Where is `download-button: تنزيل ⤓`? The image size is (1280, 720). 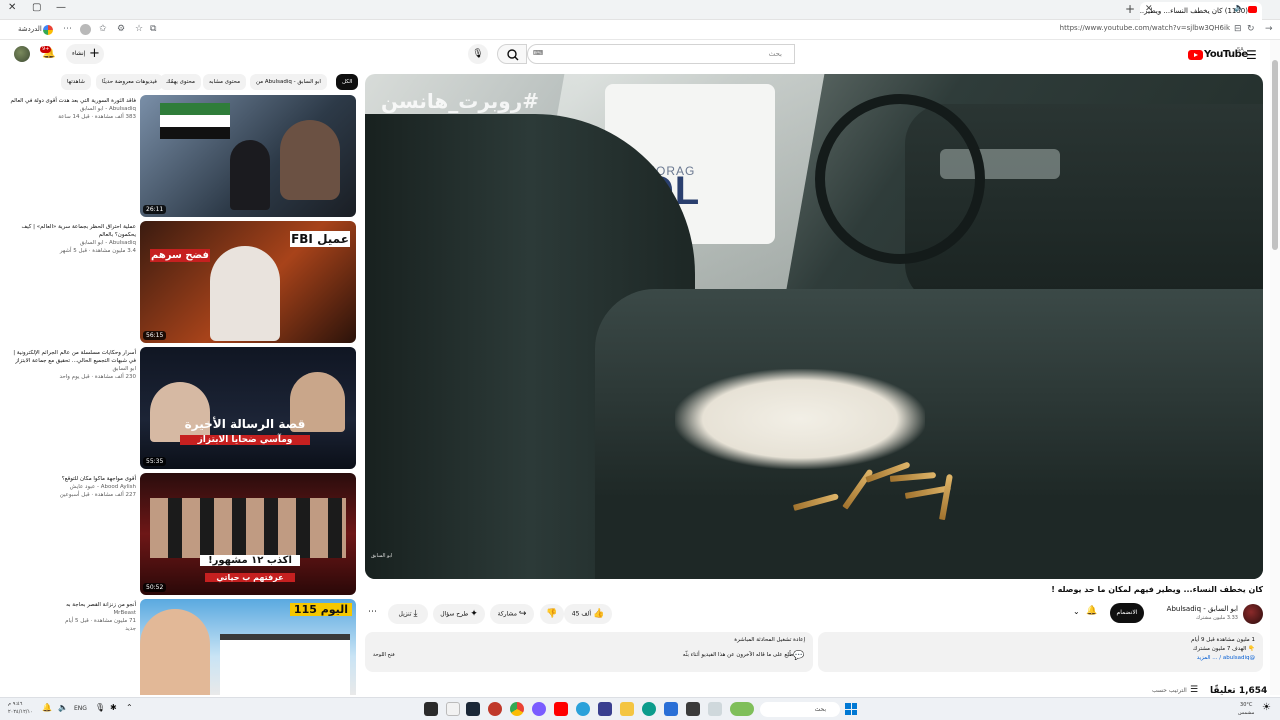
download-button: تنزيل ⤓ is located at coordinates (408, 614).